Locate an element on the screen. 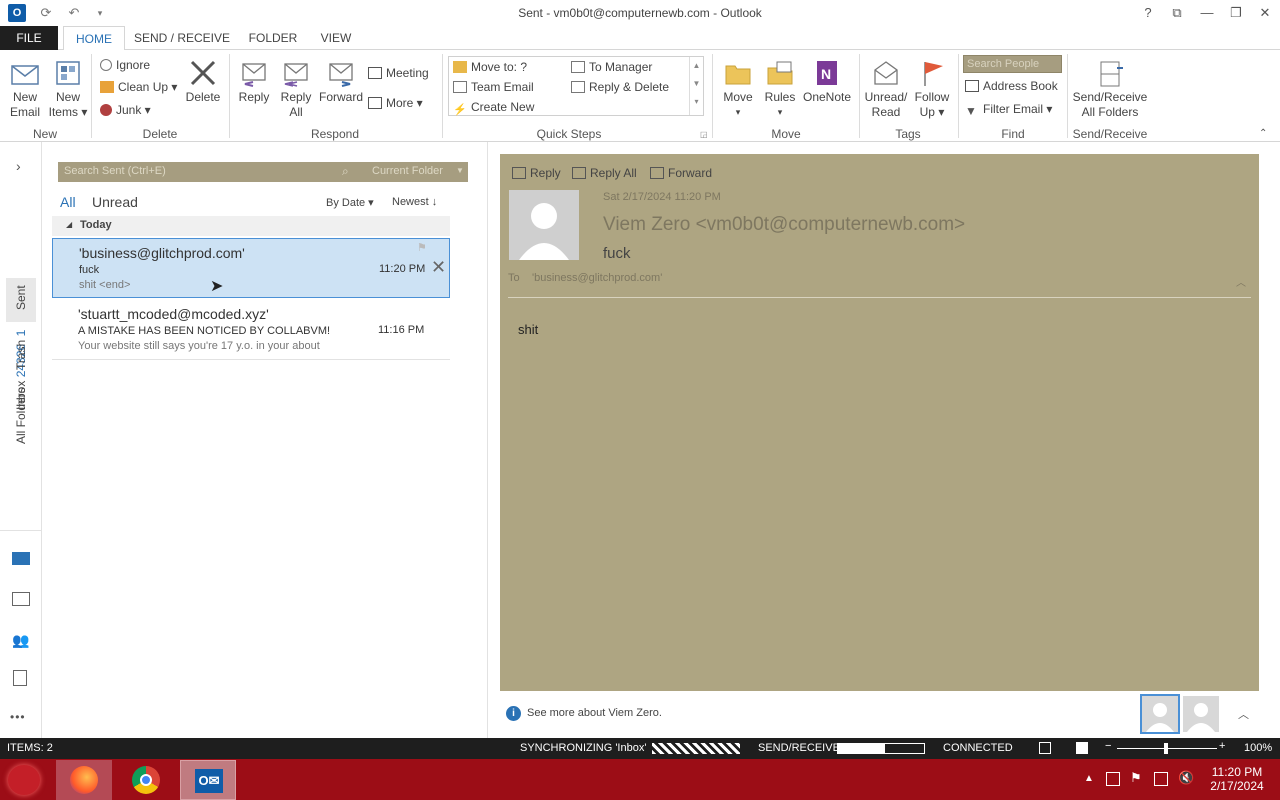 The image size is (1280, 800). quick-step-team-email: Team Email is located at coordinates (493, 87).